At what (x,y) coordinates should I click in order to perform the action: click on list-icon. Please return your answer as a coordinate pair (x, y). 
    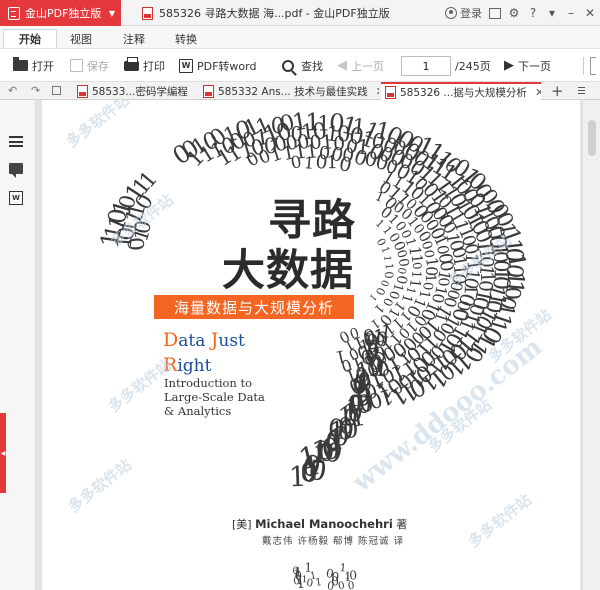
    Looking at the image, I should click on (16, 141).